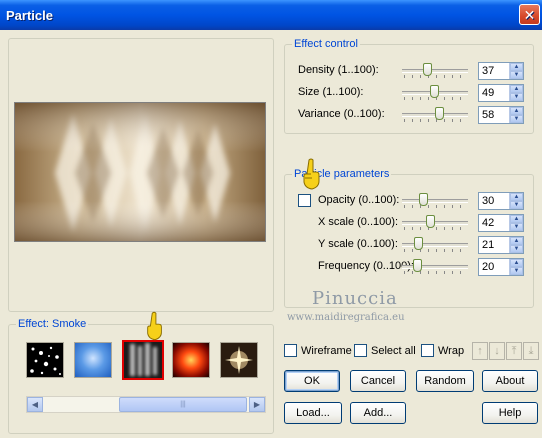 The width and height of the screenshot is (542, 438). Describe the element at coordinates (385, 350) in the screenshot. I see `select-all-checkbox: Select all` at that location.